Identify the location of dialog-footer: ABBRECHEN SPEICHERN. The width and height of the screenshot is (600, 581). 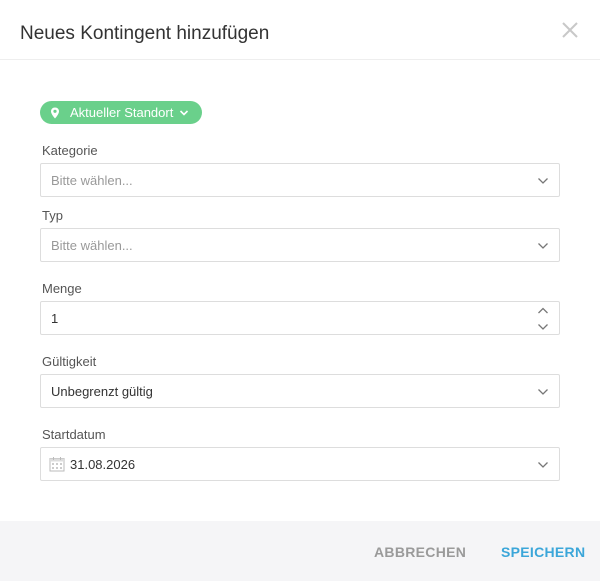
(300, 551).